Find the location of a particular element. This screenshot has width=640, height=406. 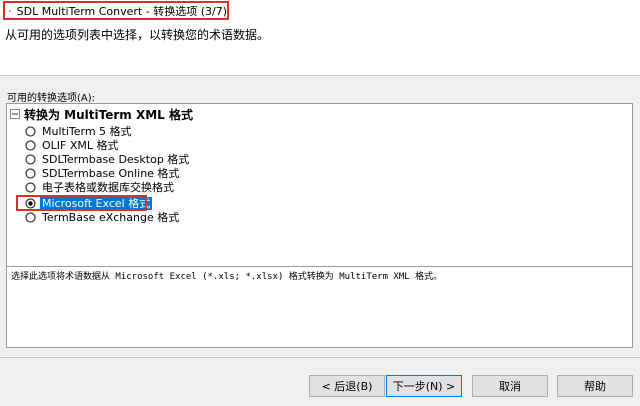

help-button: 帮助 is located at coordinates (595, 386).